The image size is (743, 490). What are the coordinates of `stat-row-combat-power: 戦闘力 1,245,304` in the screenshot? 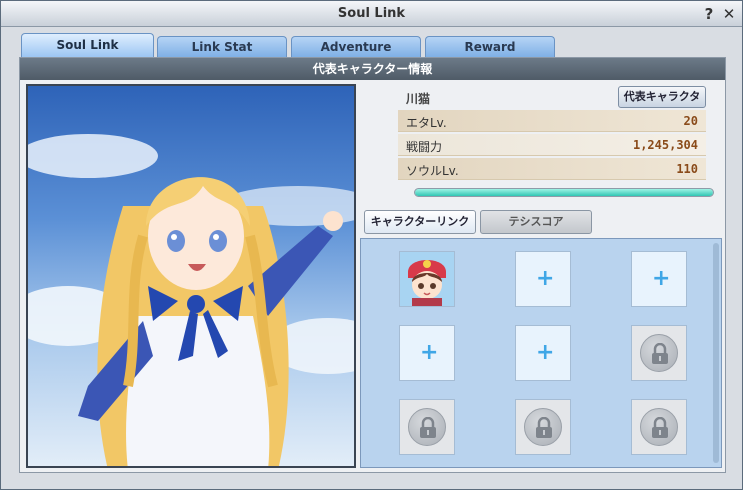 It's located at (552, 145).